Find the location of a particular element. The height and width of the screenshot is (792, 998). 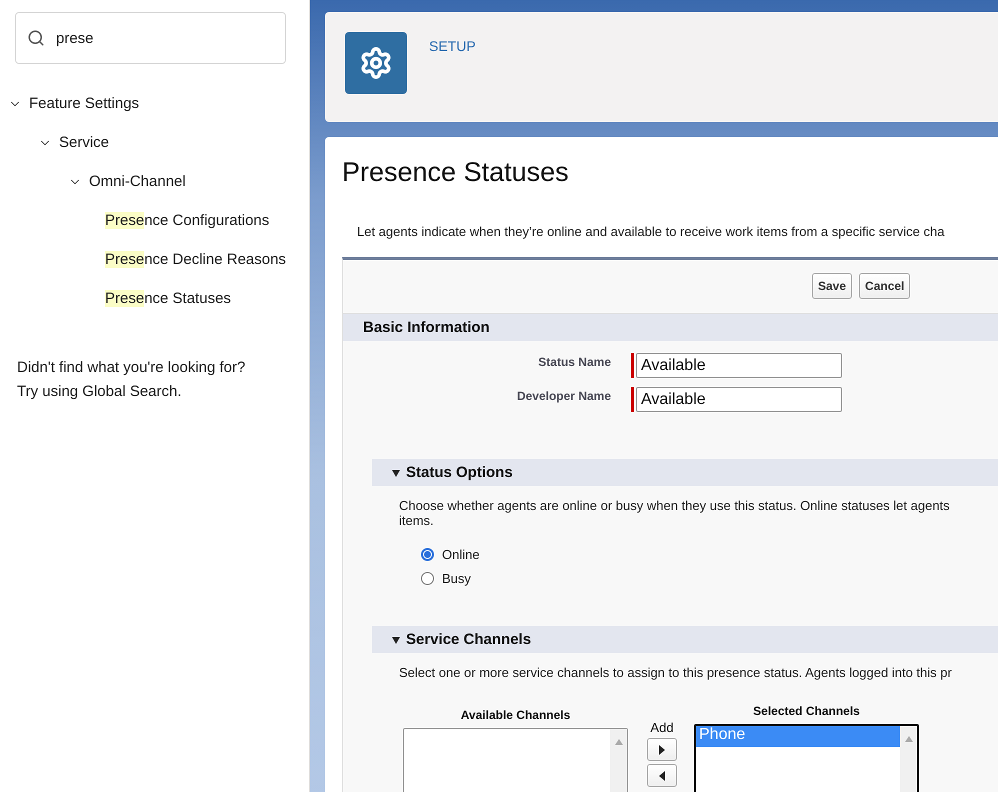

form-button: Cancel is located at coordinates (884, 286).